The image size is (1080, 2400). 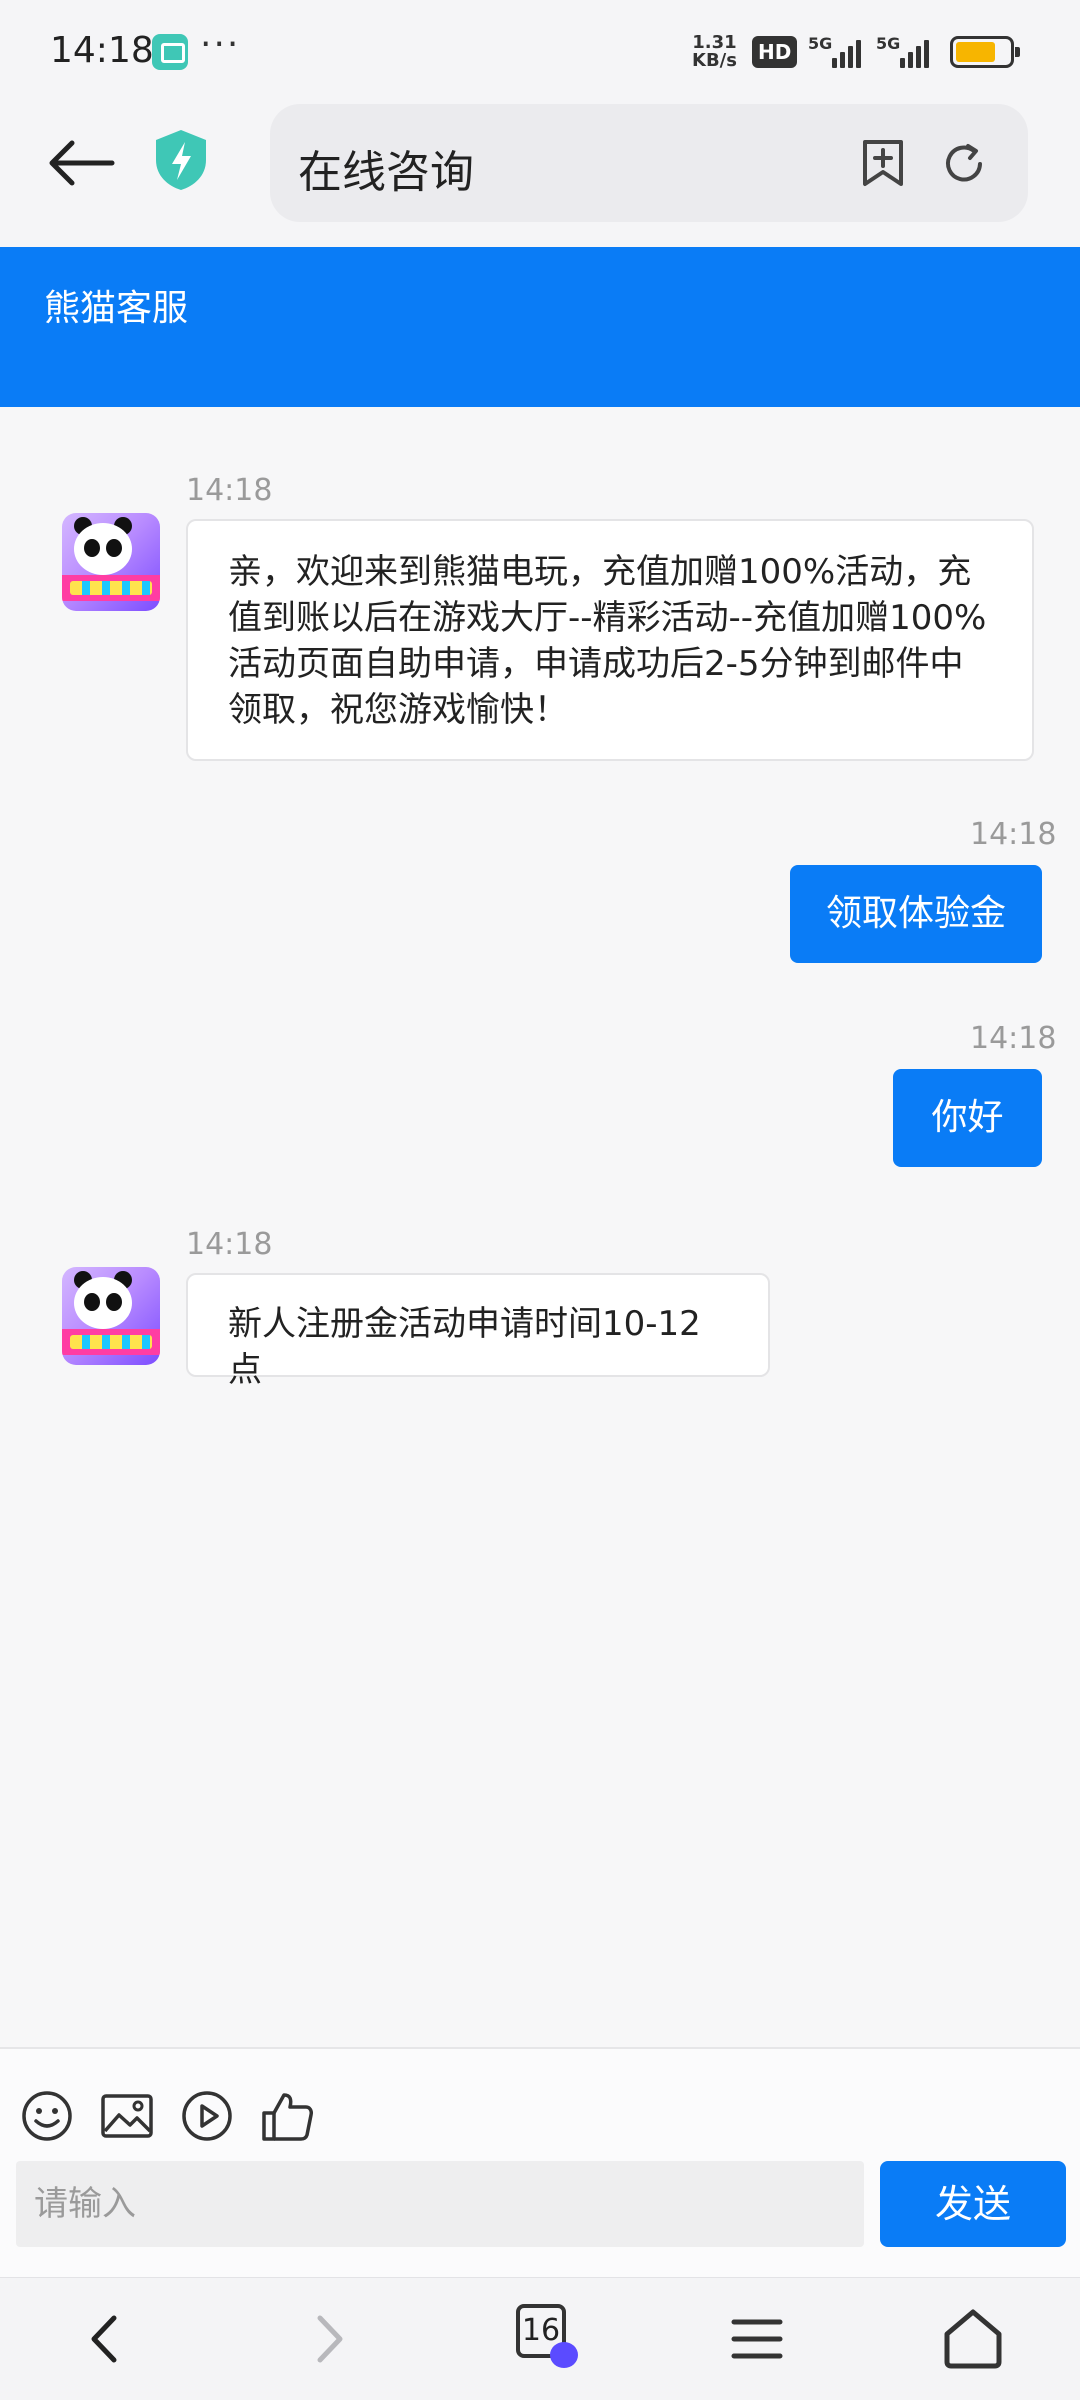 I want to click on incognito-badge-icon, so click(x=564, y=2355).